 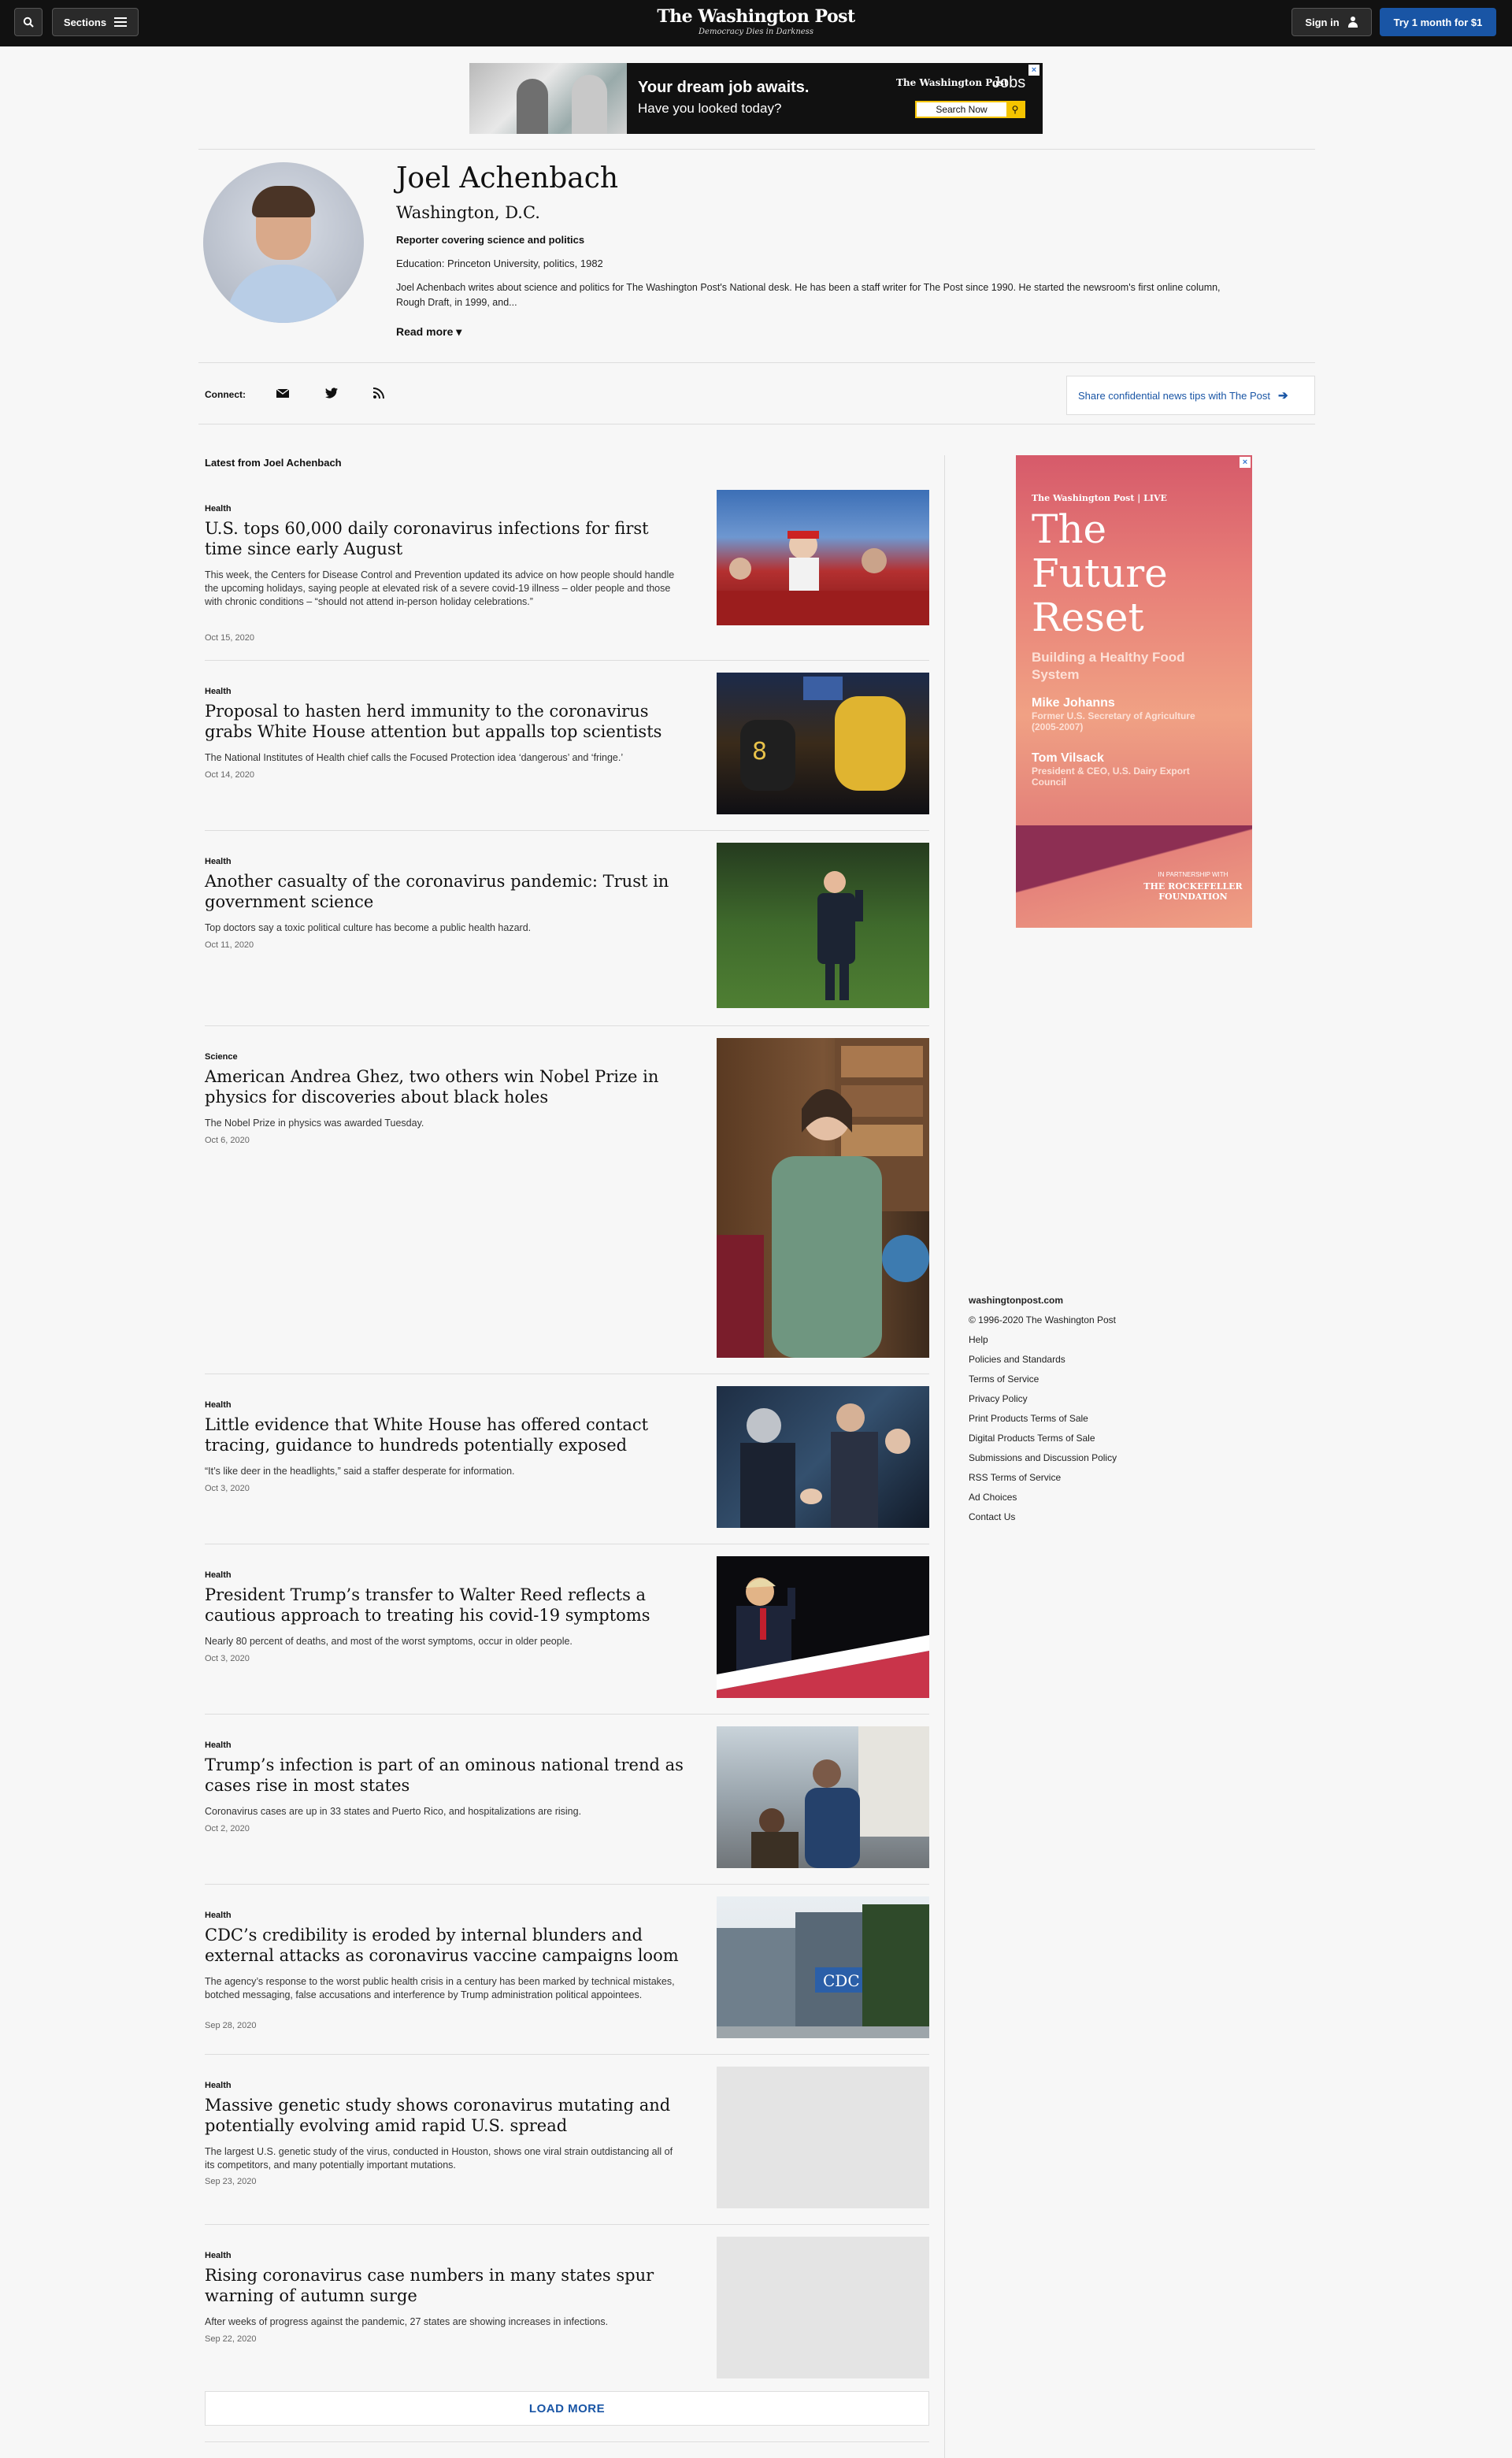 What do you see at coordinates (944, 1456) in the screenshot?
I see `column-divider` at bounding box center [944, 1456].